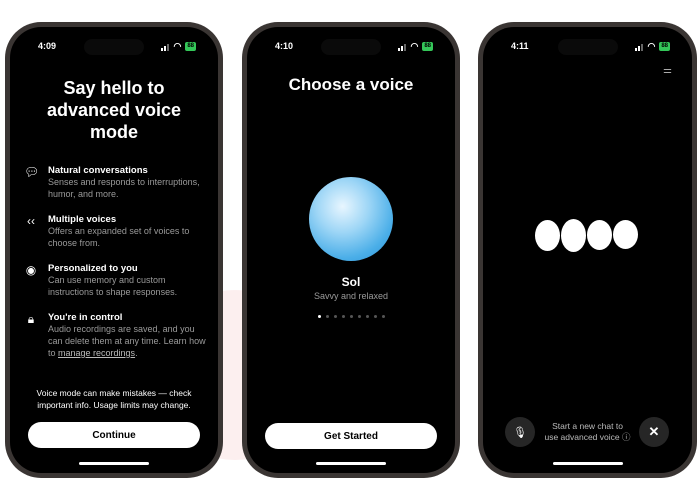 This screenshot has height=500, width=700. I want to click on continue-button: Continue, so click(114, 435).